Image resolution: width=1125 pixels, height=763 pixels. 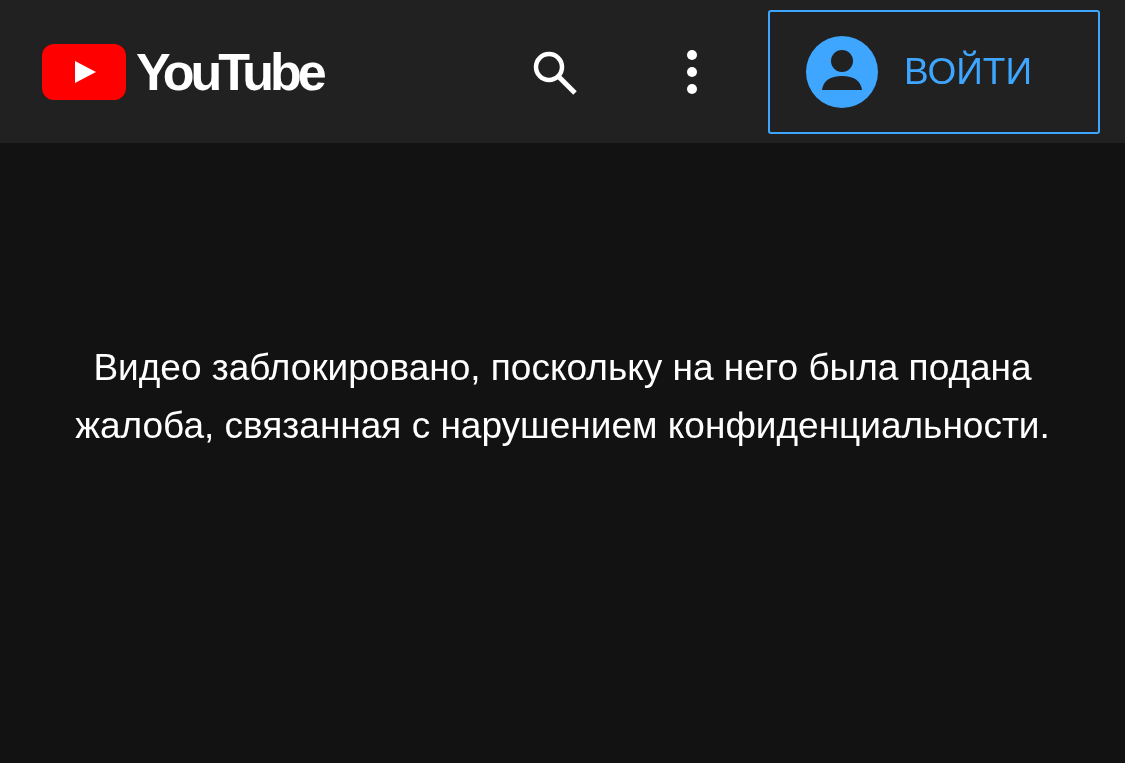 I want to click on play-logo-icon, so click(x=84, y=71).